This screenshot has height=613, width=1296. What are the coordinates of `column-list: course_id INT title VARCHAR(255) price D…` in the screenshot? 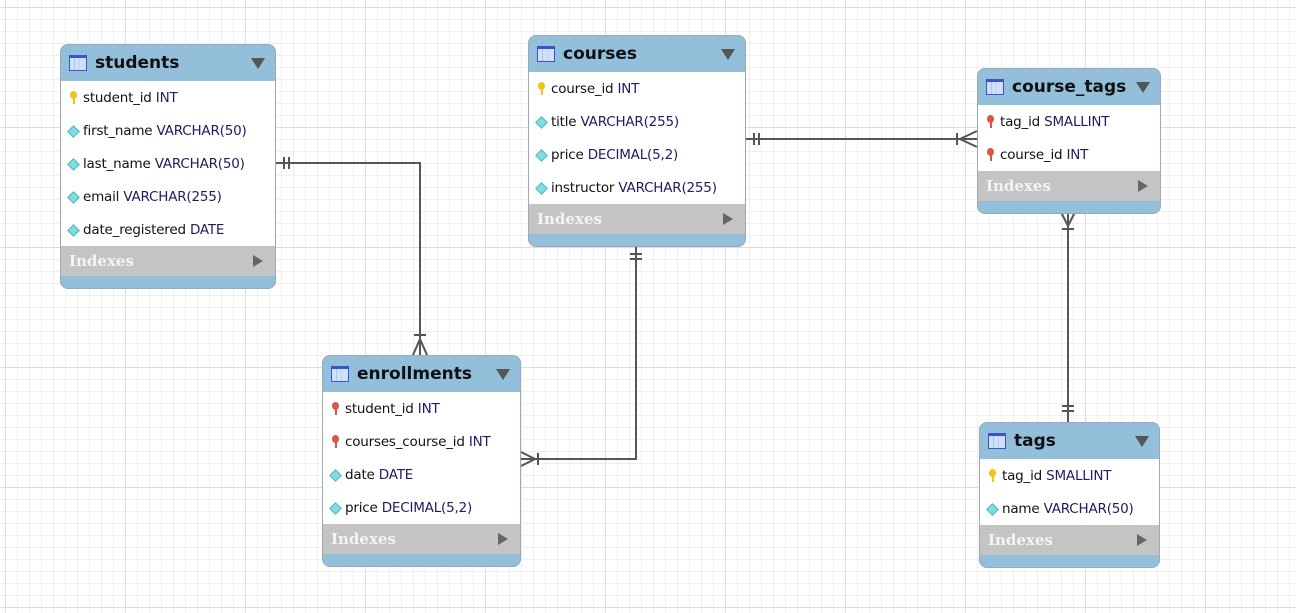 It's located at (637, 138).